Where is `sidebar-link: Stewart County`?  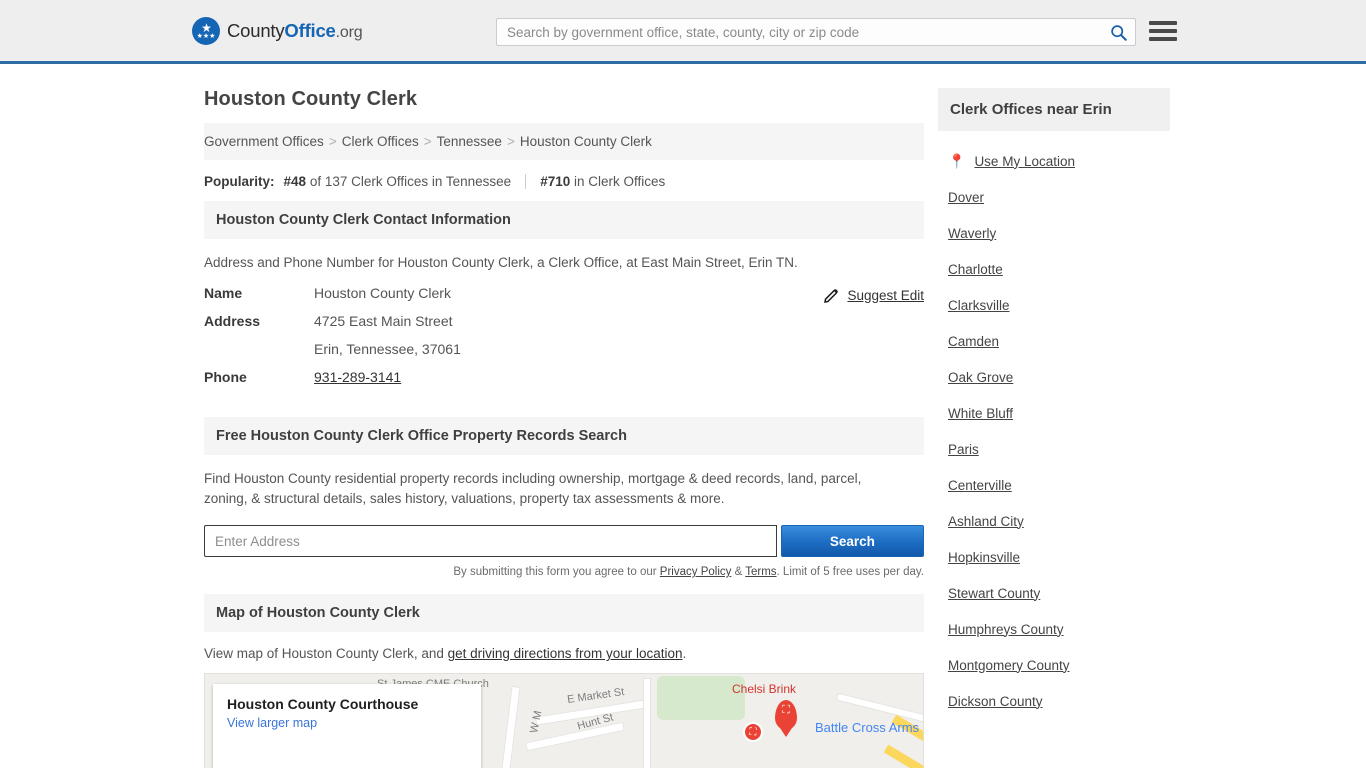 sidebar-link: Stewart County is located at coordinates (994, 593).